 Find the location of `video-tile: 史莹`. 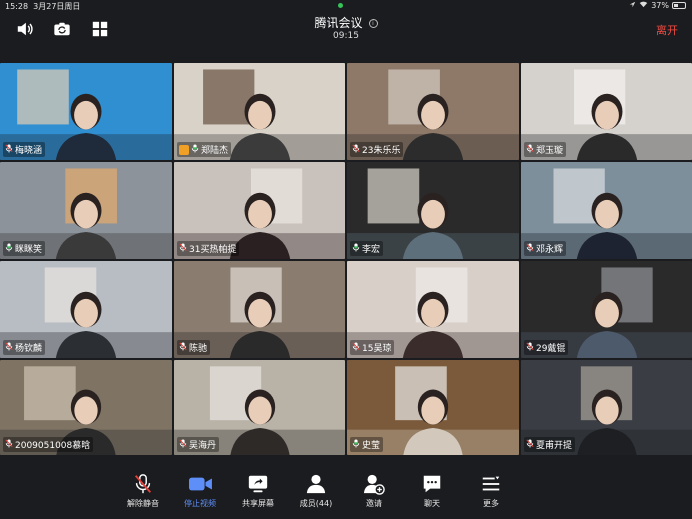

video-tile: 史莹 is located at coordinates (433, 407).